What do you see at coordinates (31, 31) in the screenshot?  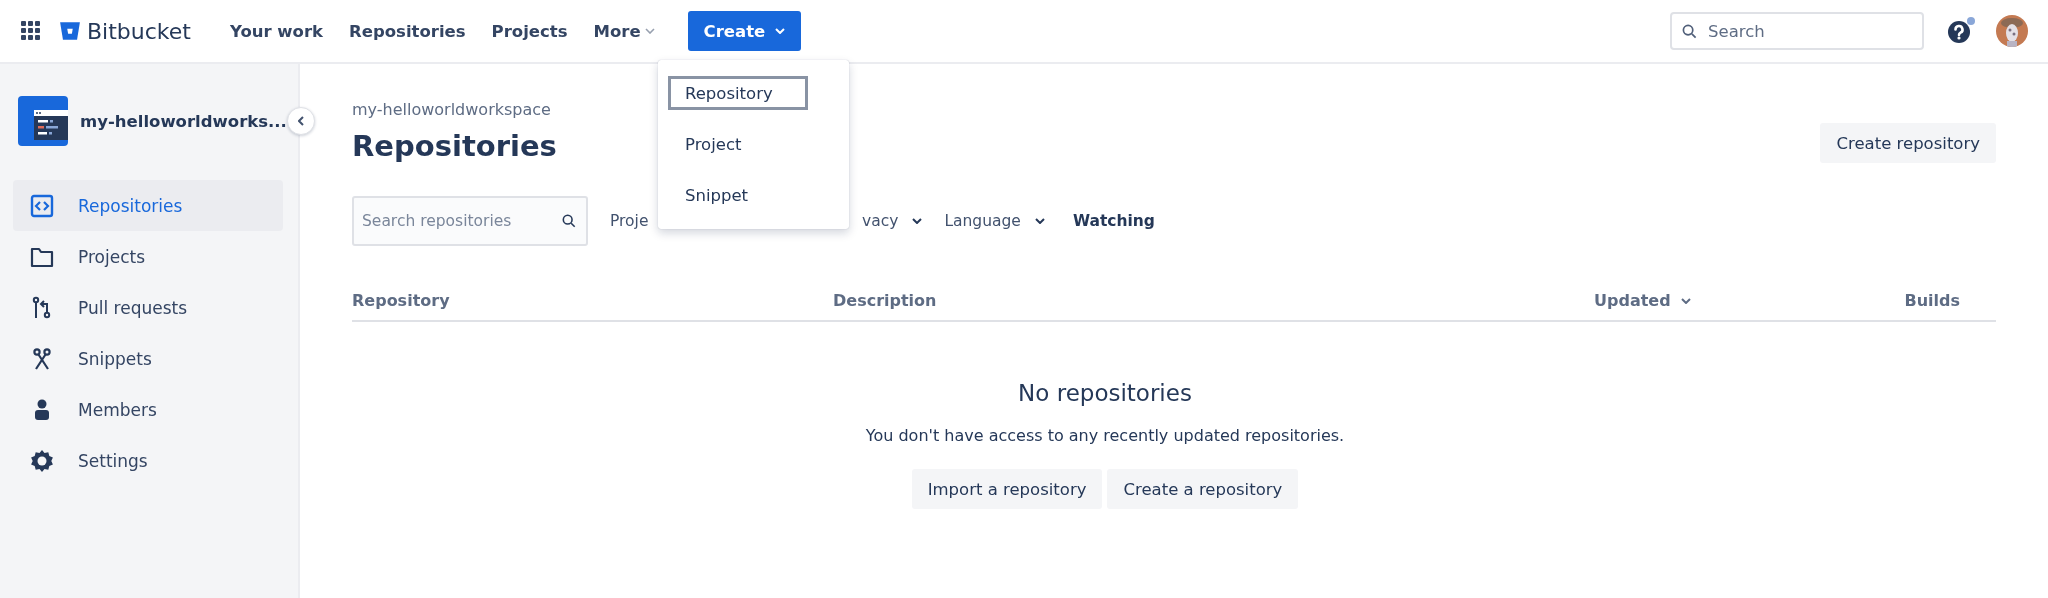 I see `app-switcher-icon` at bounding box center [31, 31].